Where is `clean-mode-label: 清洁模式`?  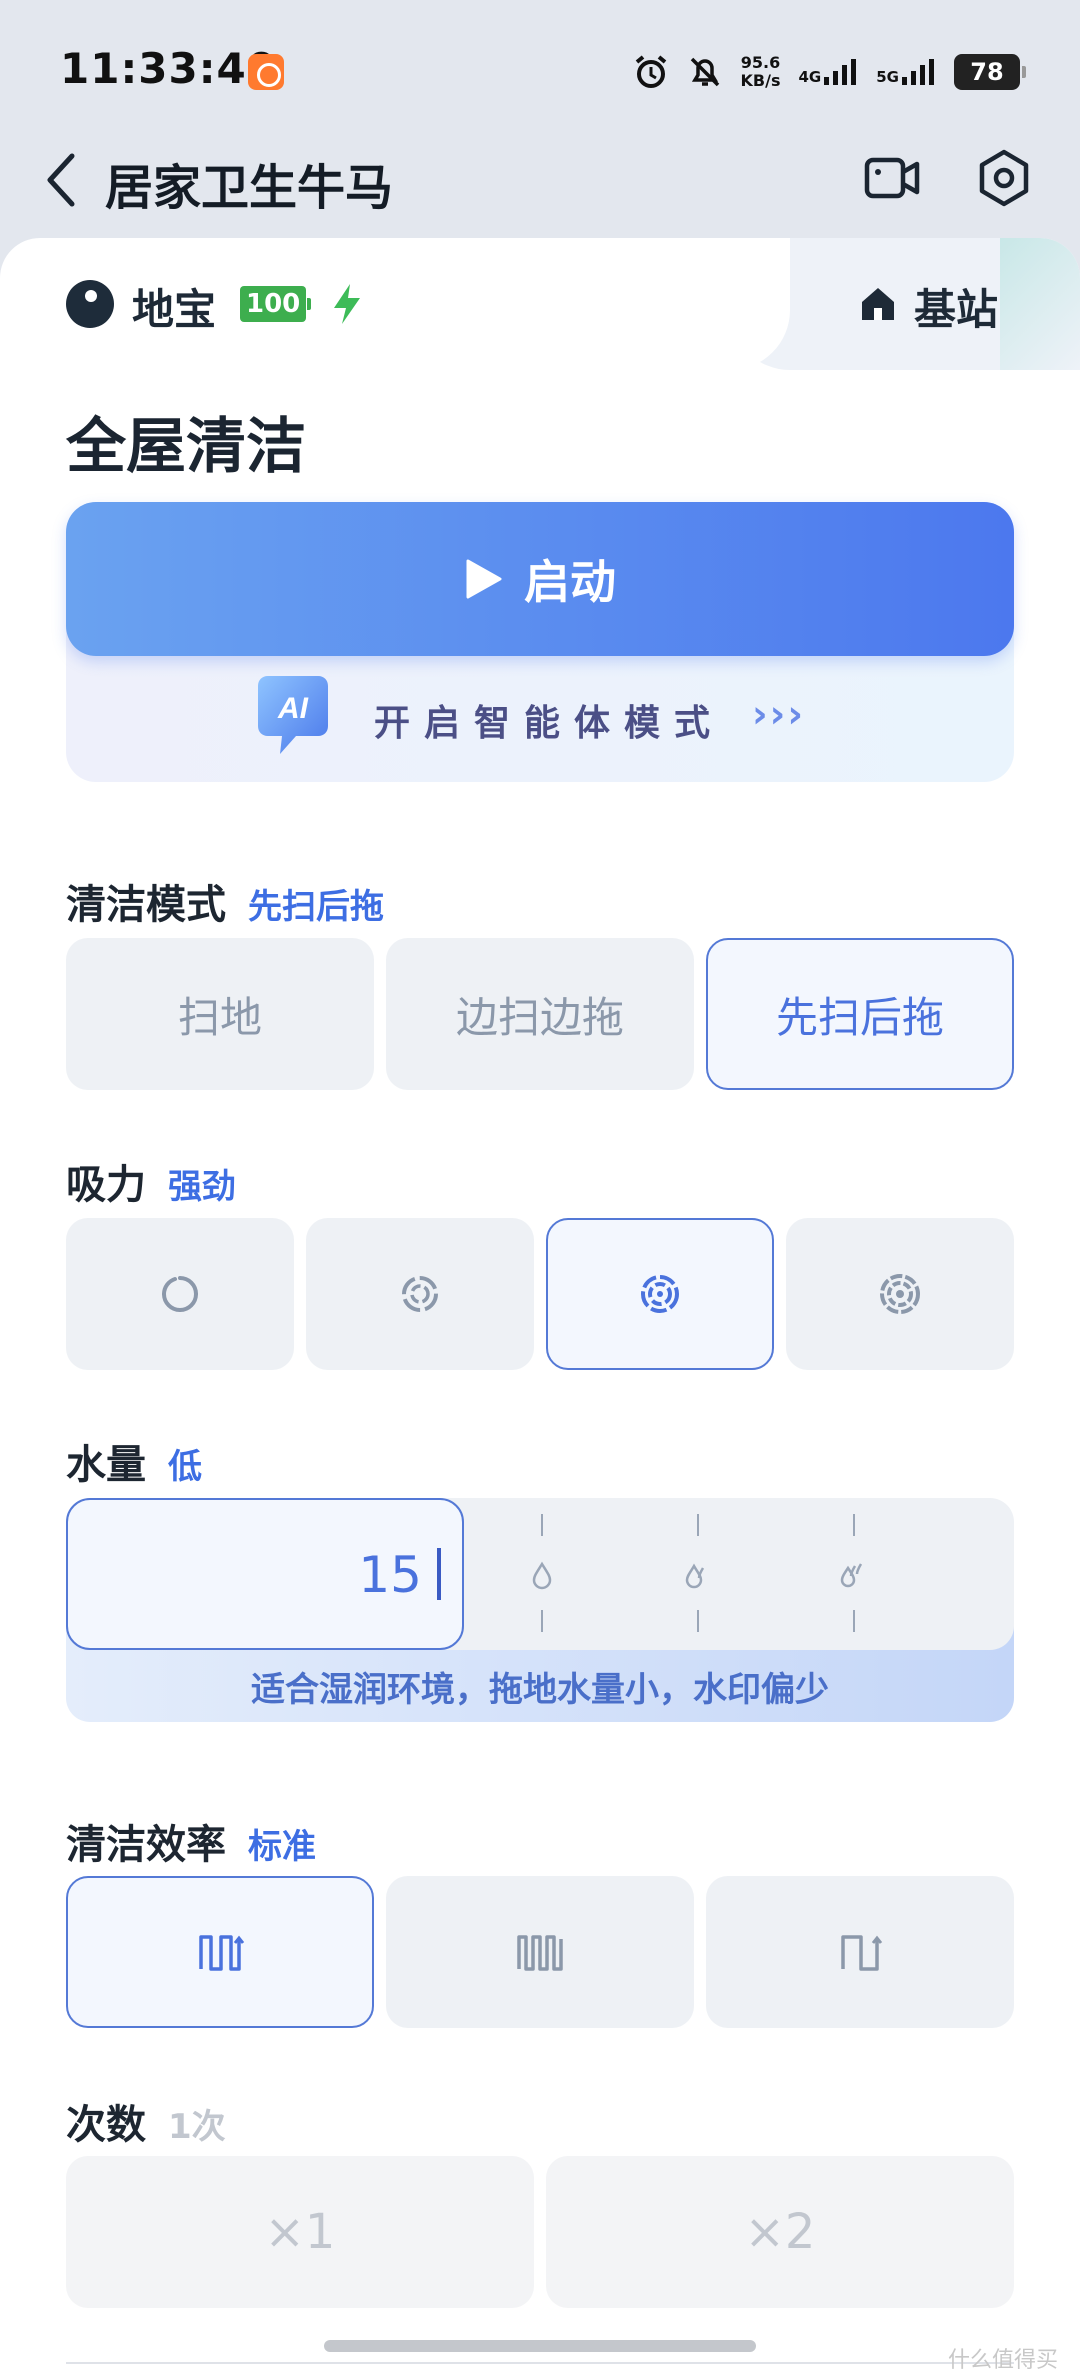
clean-mode-label: 清洁模式 is located at coordinates (146, 905).